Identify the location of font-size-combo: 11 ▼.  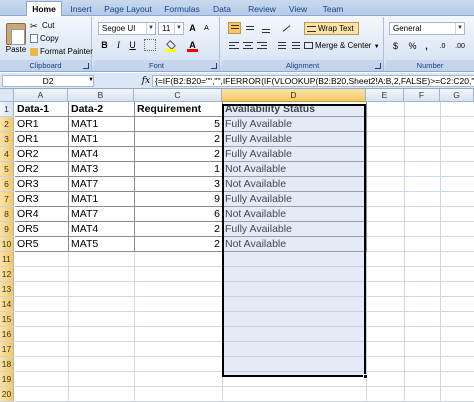
(171, 28).